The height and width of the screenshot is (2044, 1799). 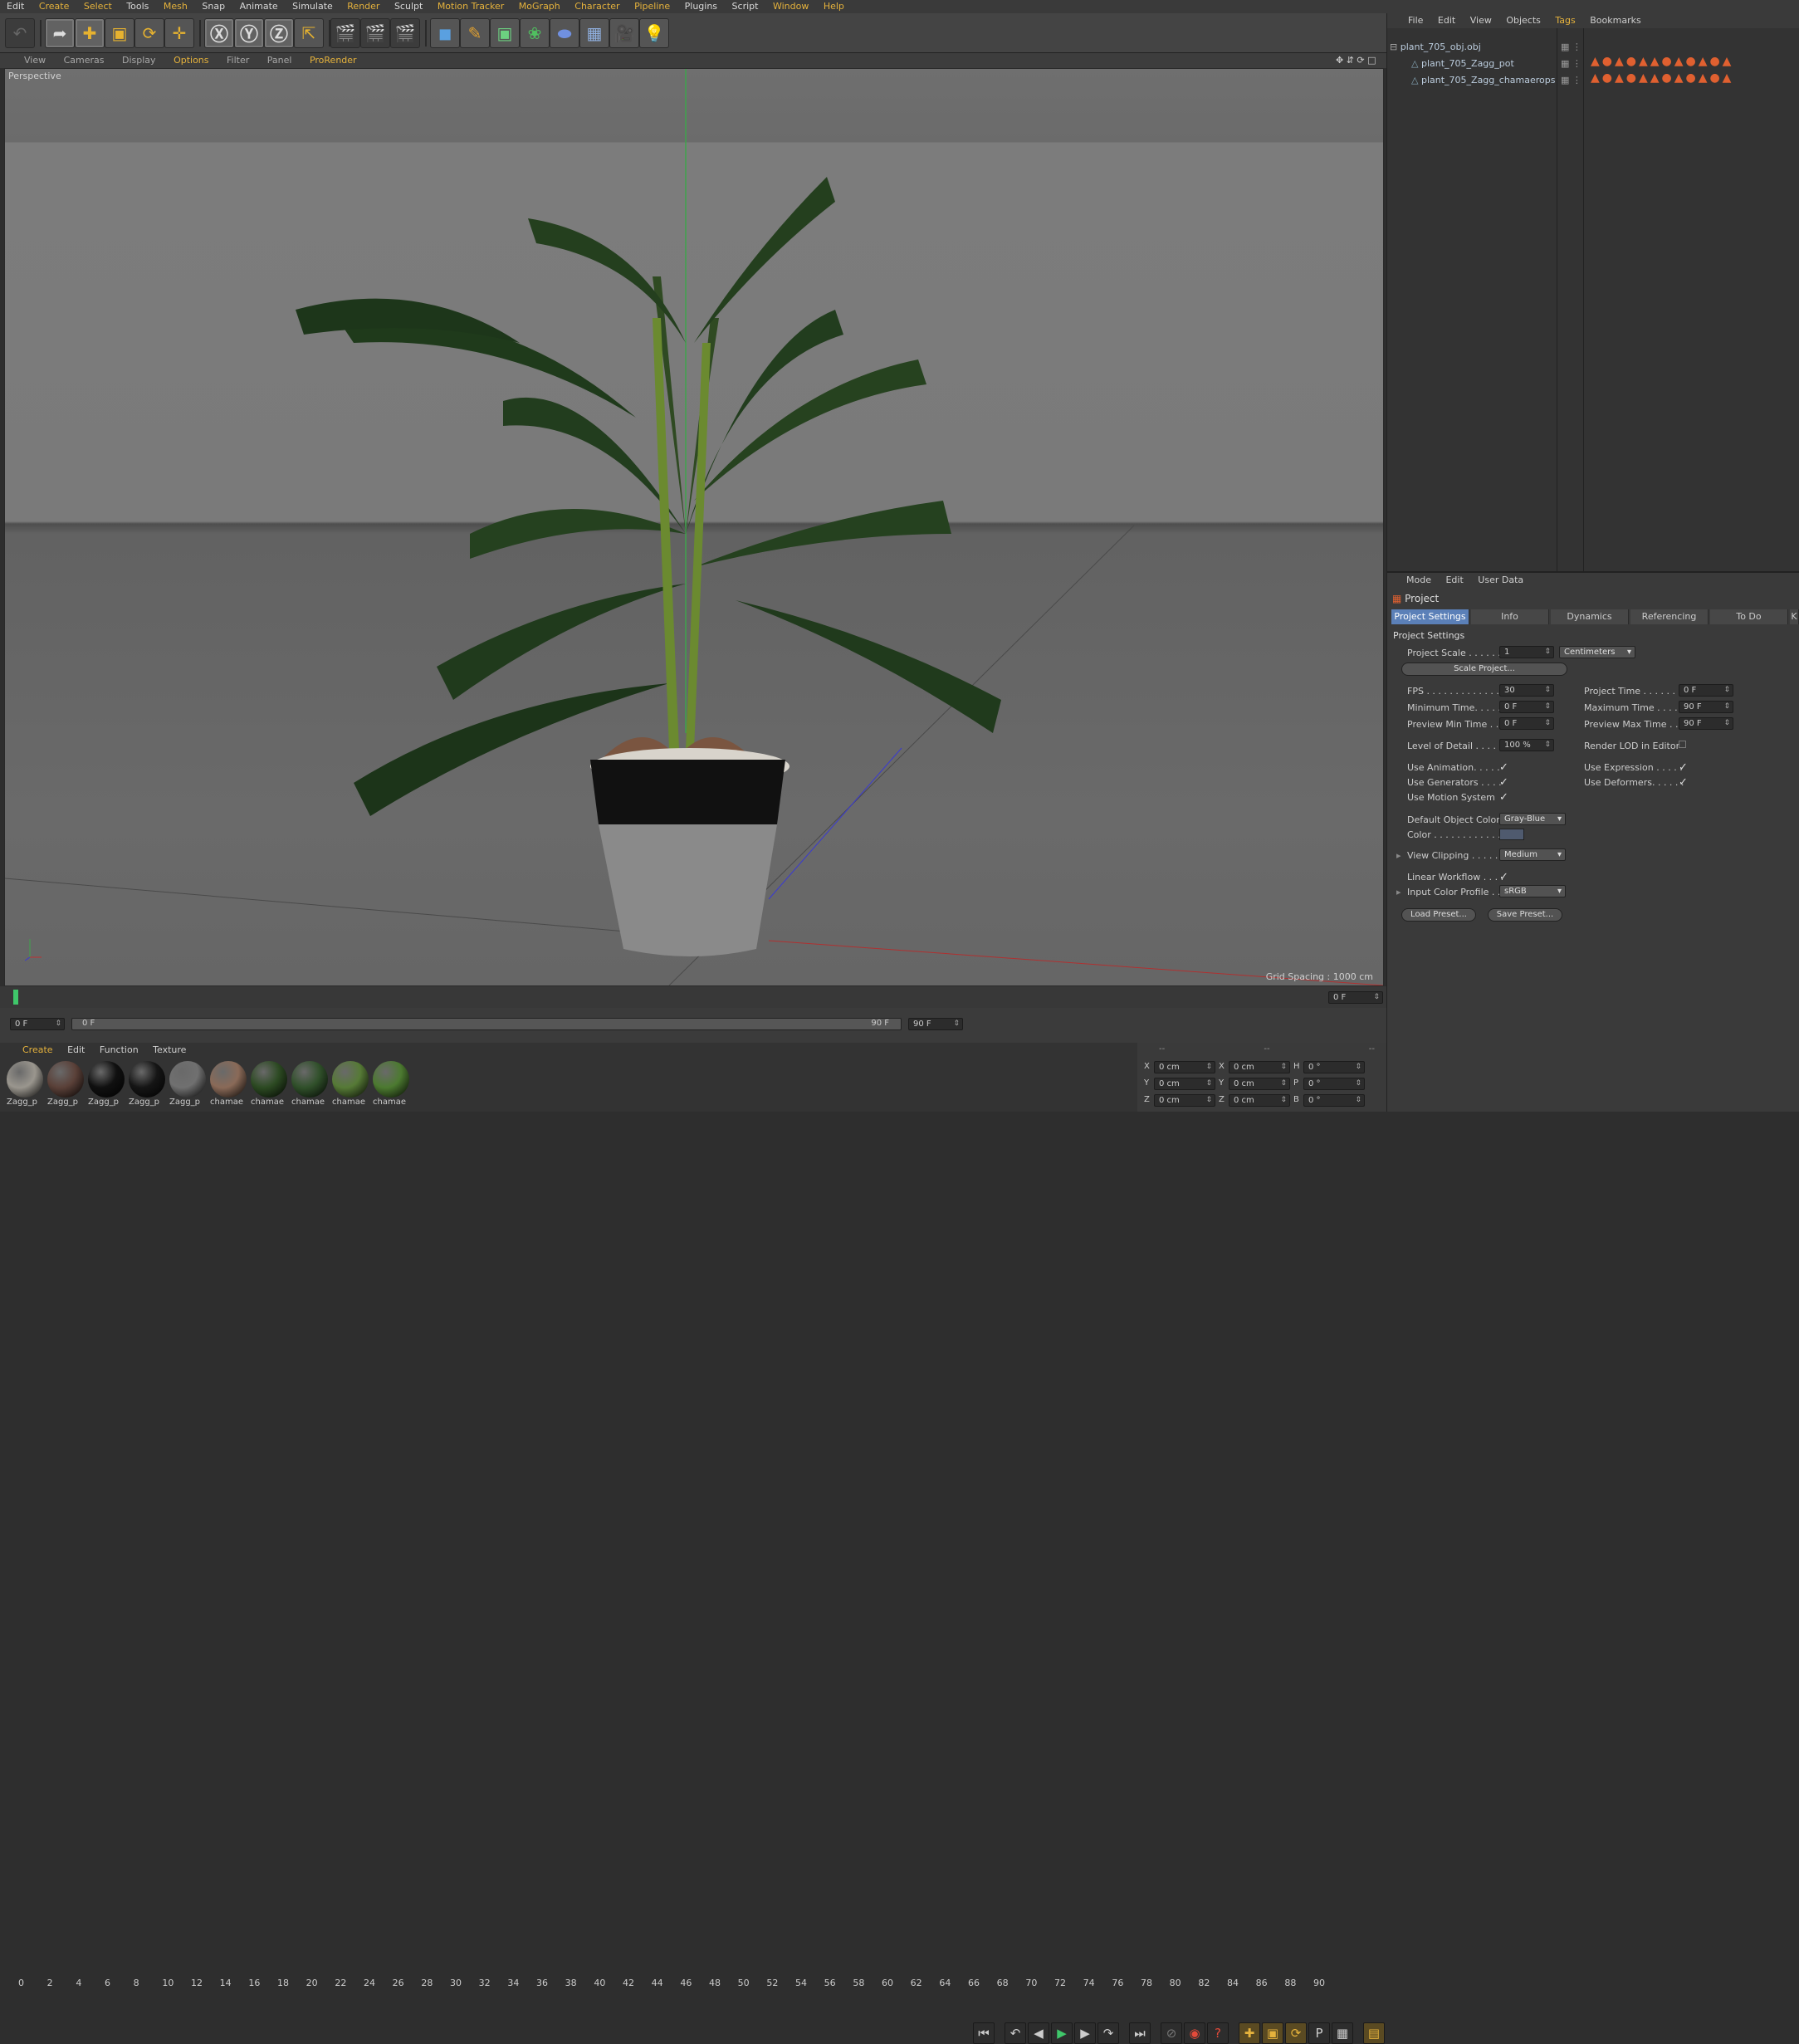 I want to click on menu-simulate: Simulate, so click(x=312, y=6).